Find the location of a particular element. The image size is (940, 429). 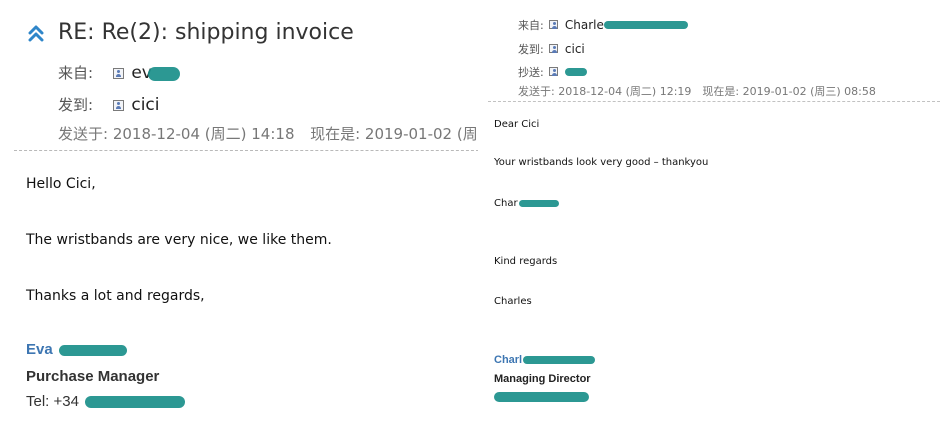

body-signoff-text: Char is located at coordinates (506, 203).